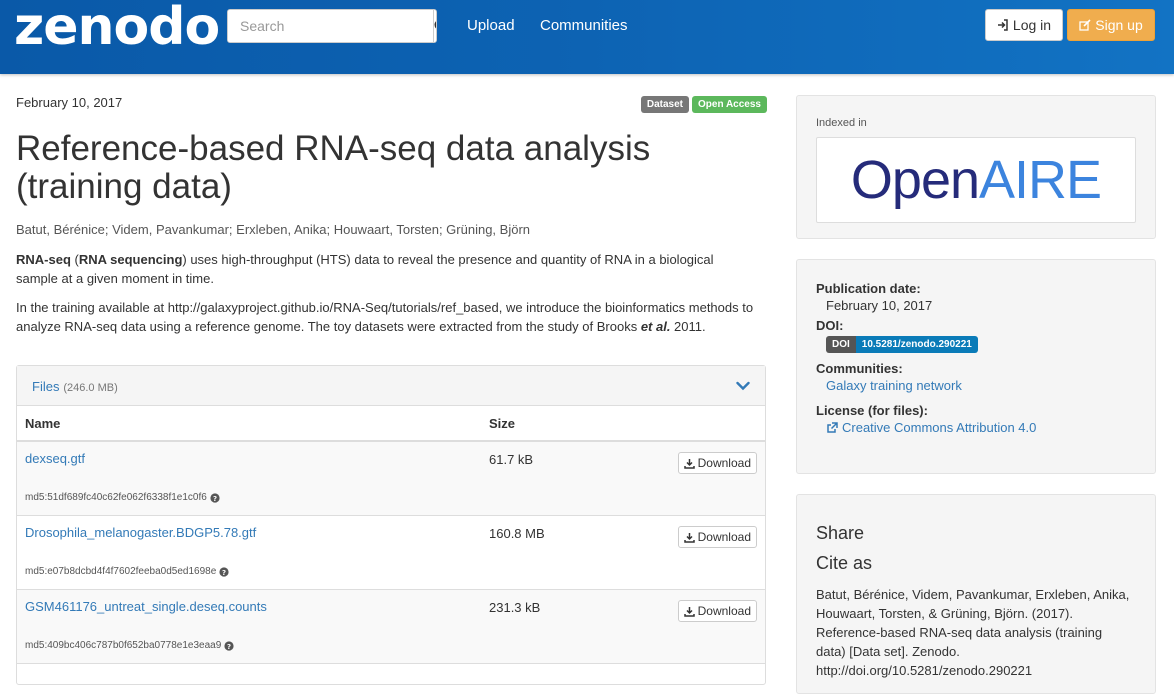  What do you see at coordinates (69, 102) in the screenshot?
I see `record-date: February 10, 2017` at bounding box center [69, 102].